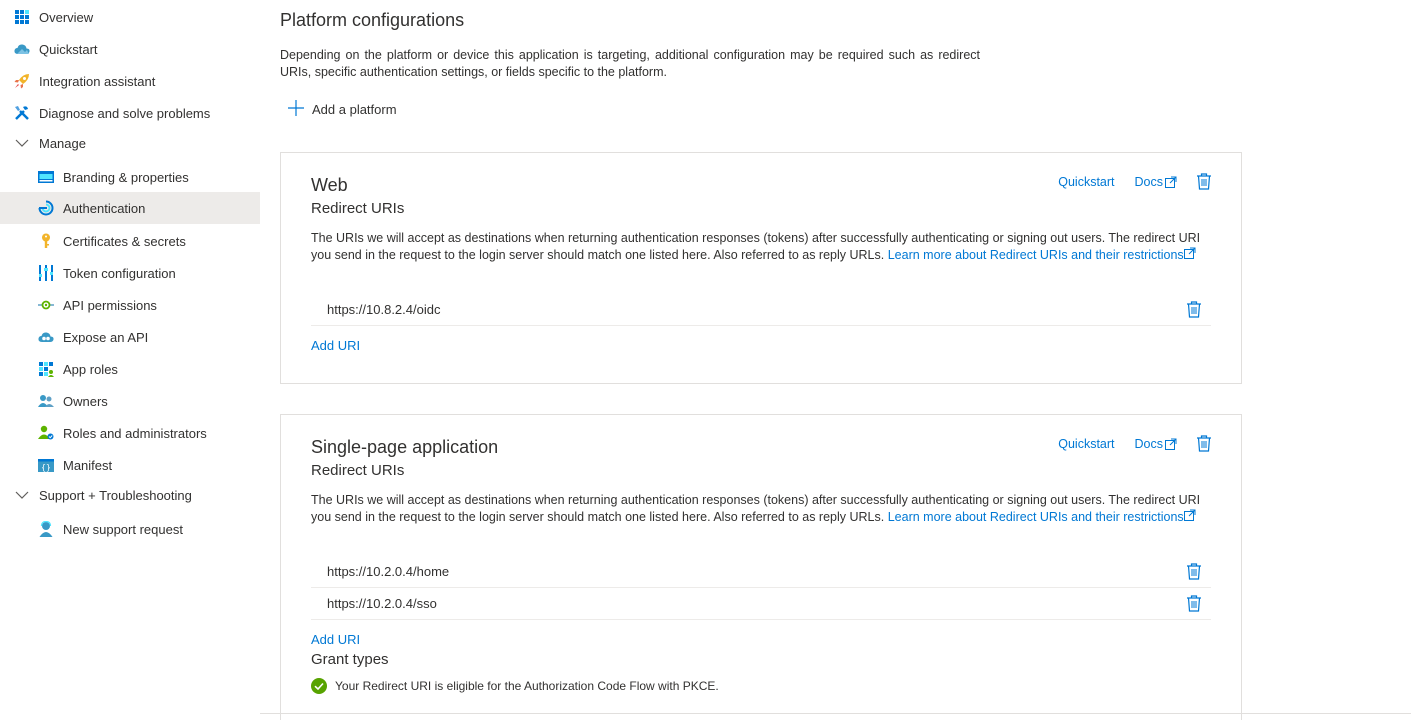 Image resolution: width=1411 pixels, height=720 pixels. Describe the element at coordinates (85, 401) in the screenshot. I see `sidebar-item-label: Owners` at that location.